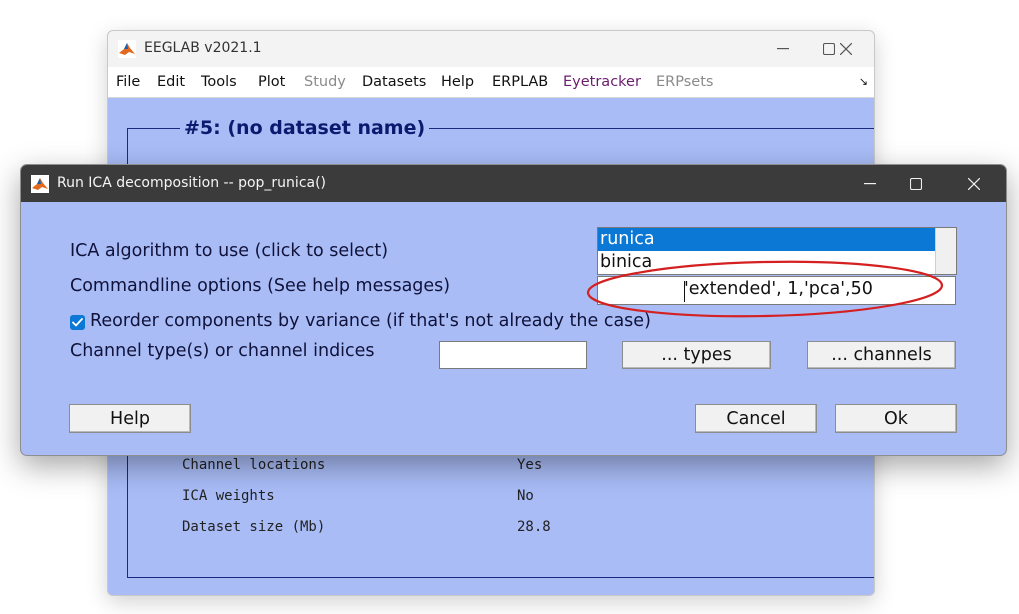 This screenshot has width=1019, height=614. What do you see at coordinates (525, 496) in the screenshot?
I see `info-value-ica-weights: No` at bounding box center [525, 496].